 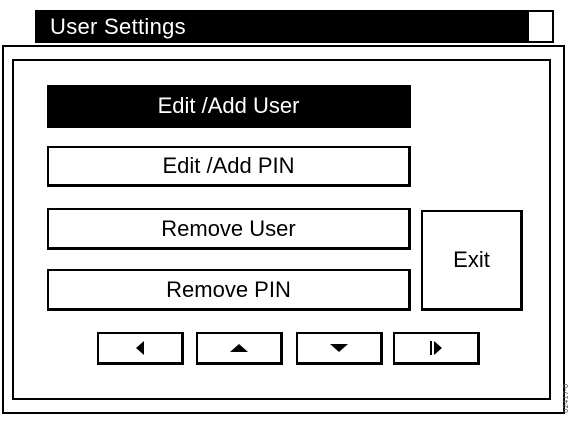 I want to click on edit-add-user-button: Edit /Add User, so click(x=229, y=106).